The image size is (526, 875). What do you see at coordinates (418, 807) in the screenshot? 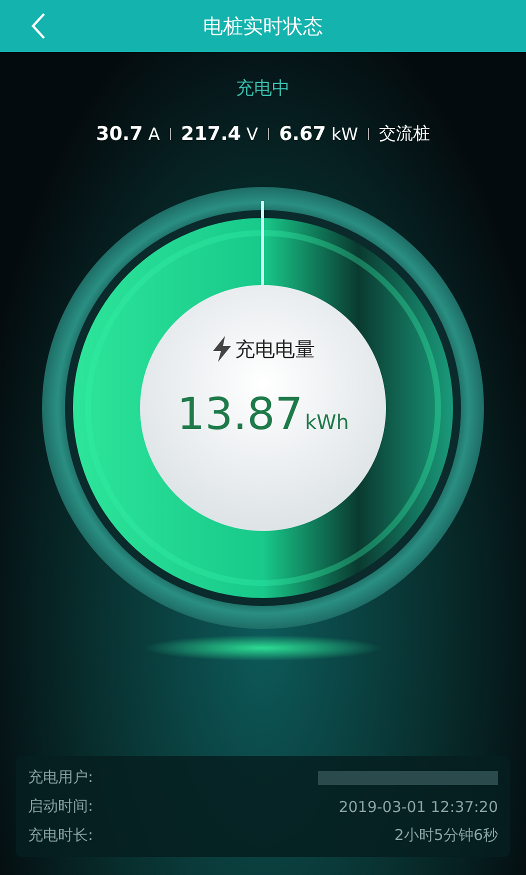
I see `info-value: 2019-03-01 12:37:20` at bounding box center [418, 807].